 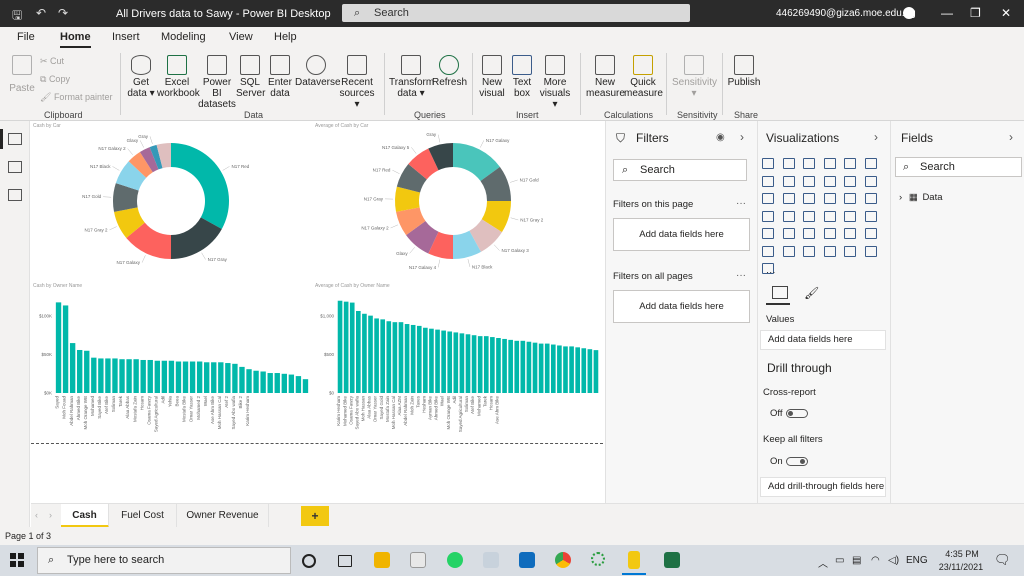 I want to click on stacked-column-visual-icon, so click(x=788, y=163).